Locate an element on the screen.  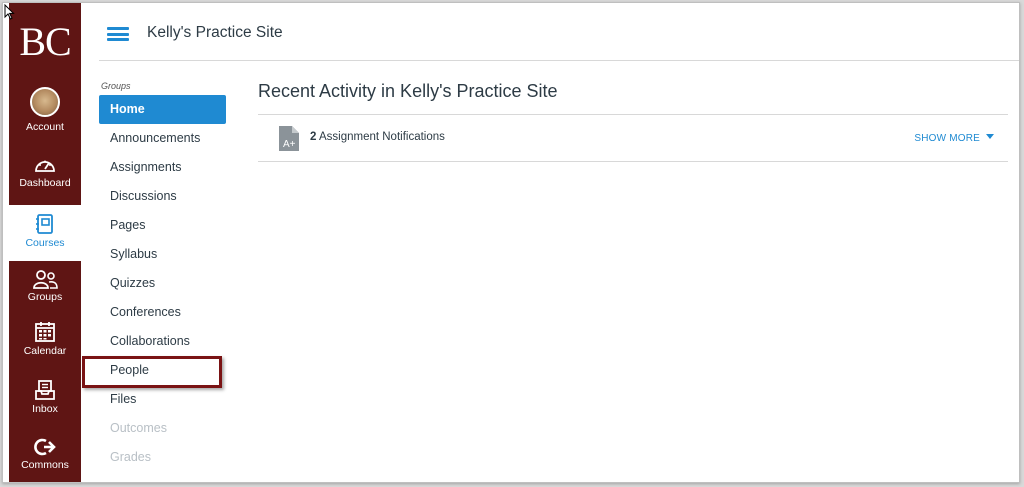
course-nav-pages: Pages is located at coordinates (164, 225).